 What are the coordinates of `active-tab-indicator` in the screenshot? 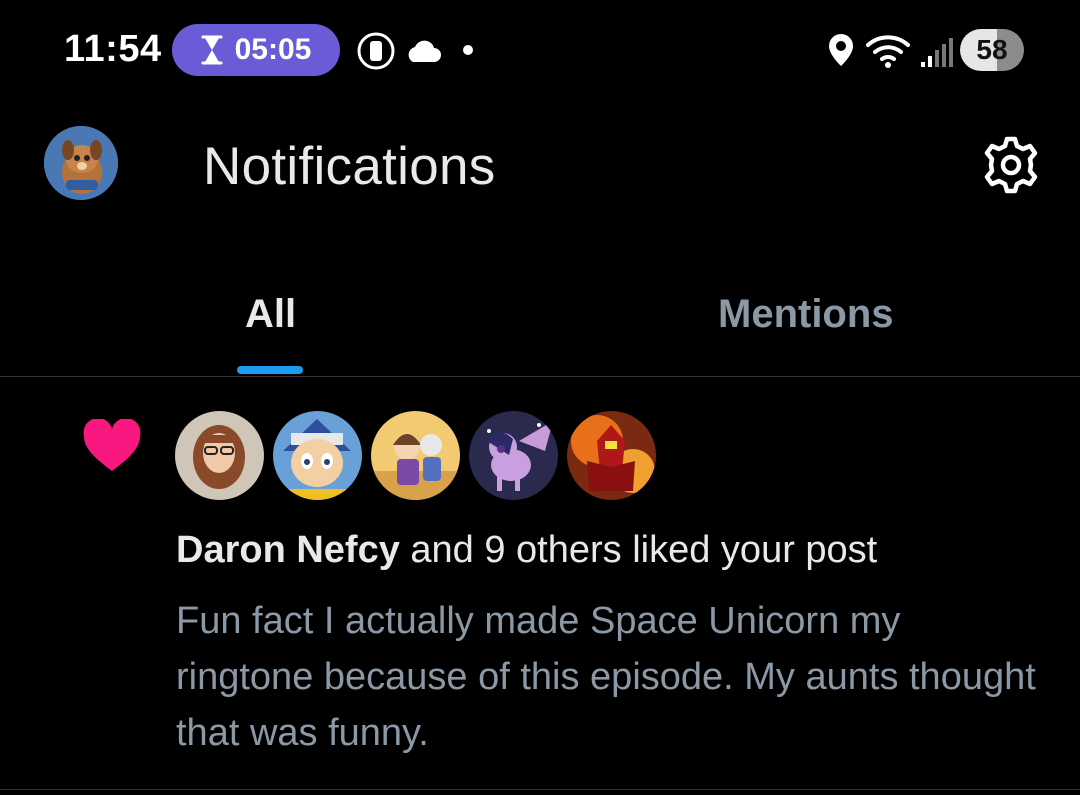 It's located at (270, 370).